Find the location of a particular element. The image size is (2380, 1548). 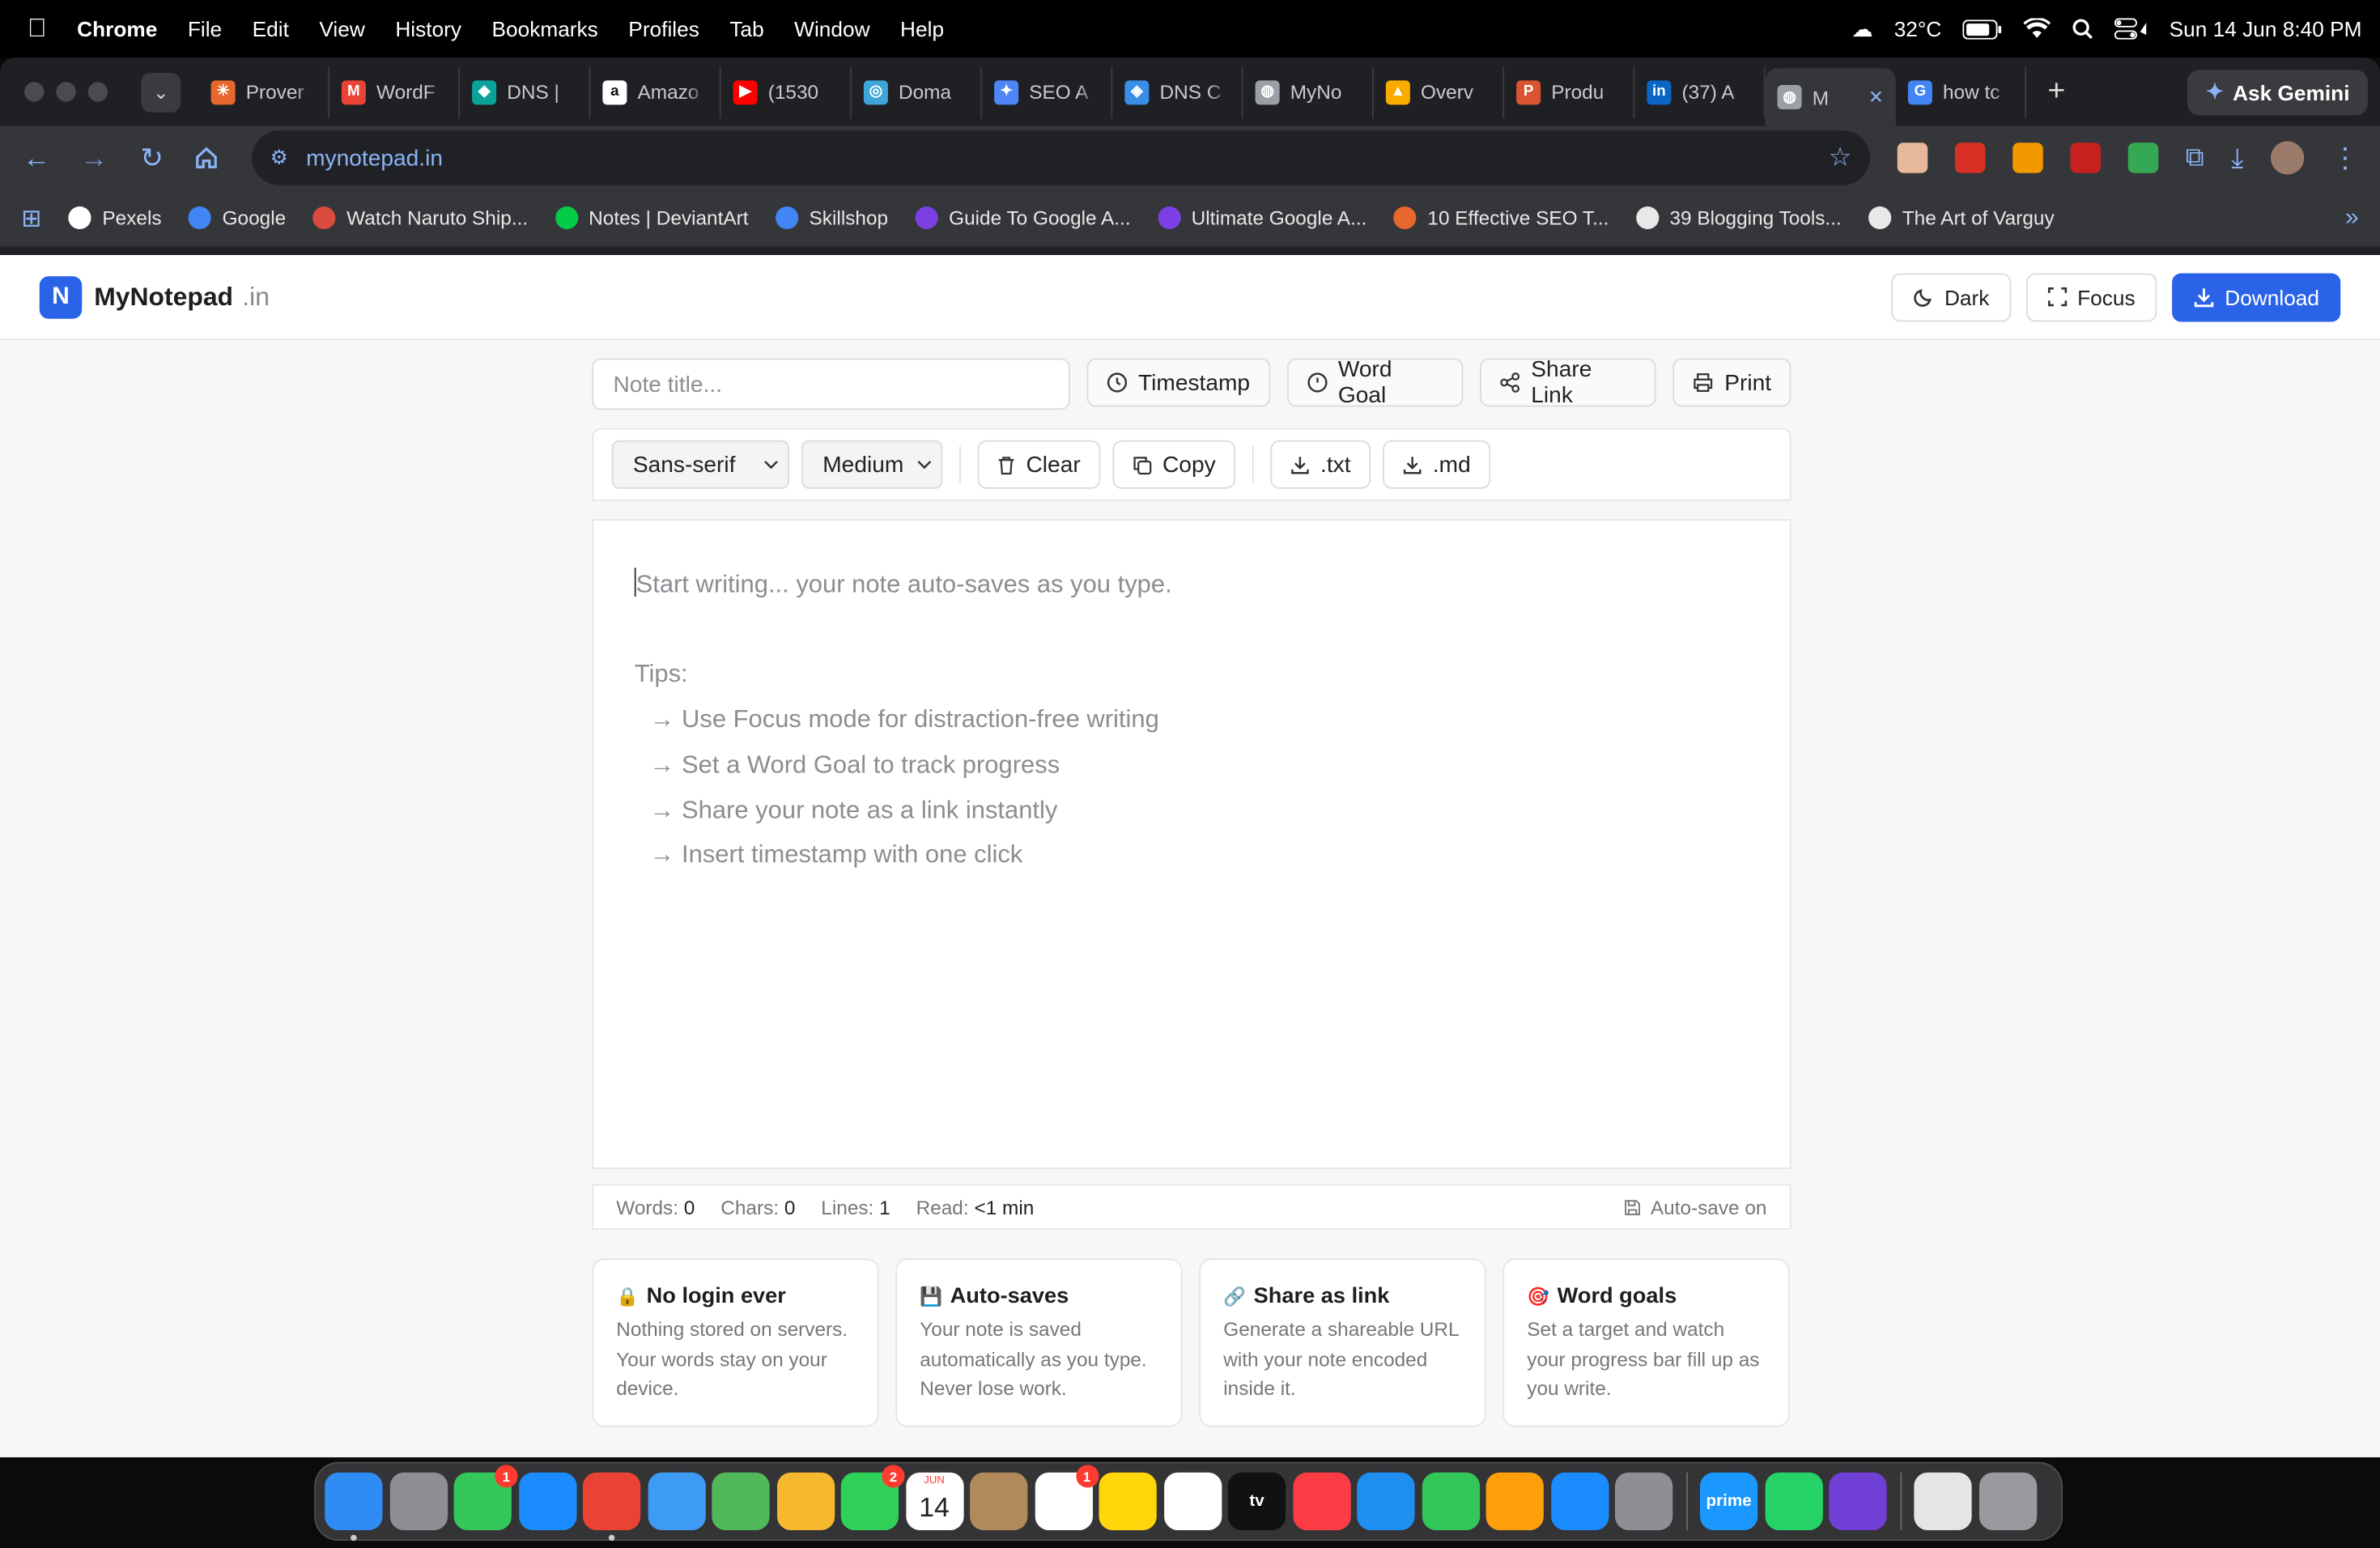

profile-avatar is located at coordinates (2288, 158).